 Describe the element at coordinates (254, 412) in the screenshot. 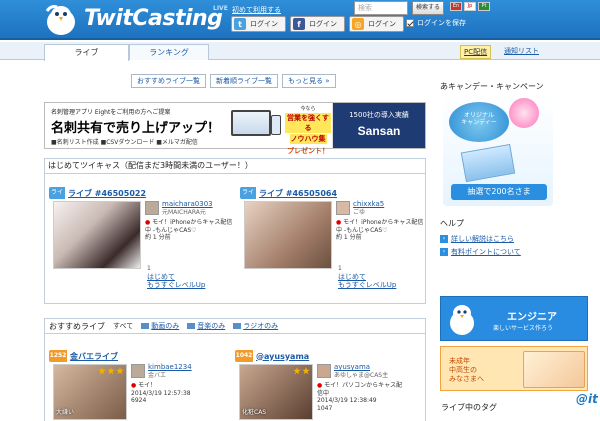

I see `thumbnail-caption: 化粧CAS` at that location.